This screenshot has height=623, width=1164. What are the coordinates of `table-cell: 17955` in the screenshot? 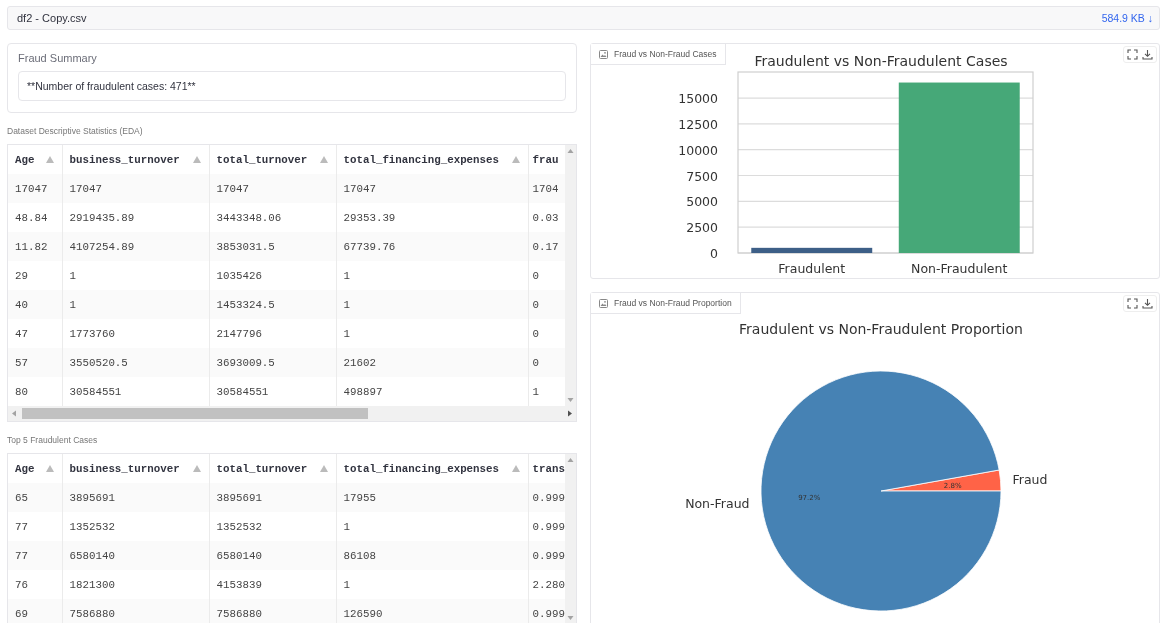 It's located at (432, 497).